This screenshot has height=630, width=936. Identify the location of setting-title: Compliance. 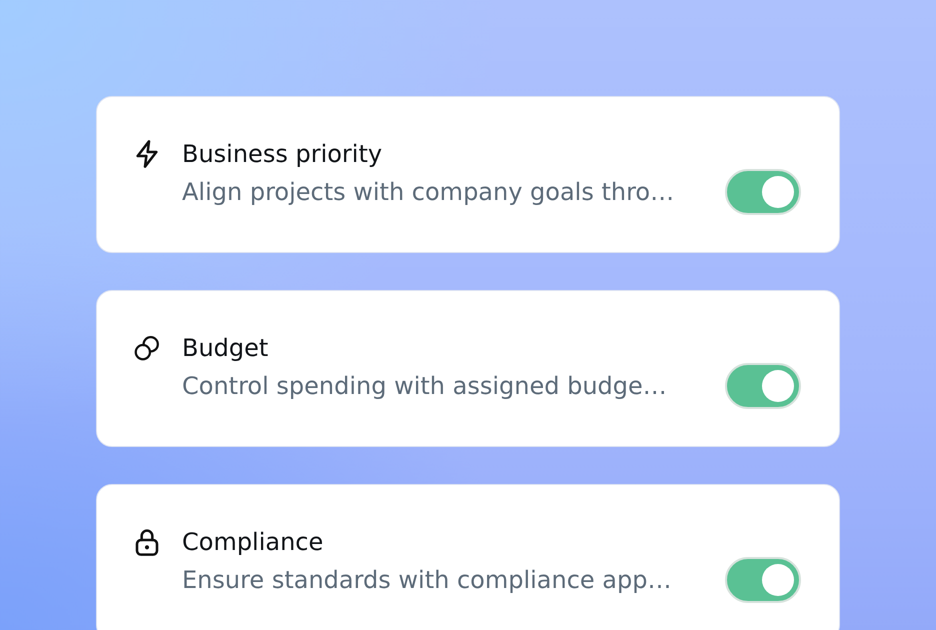
(253, 542).